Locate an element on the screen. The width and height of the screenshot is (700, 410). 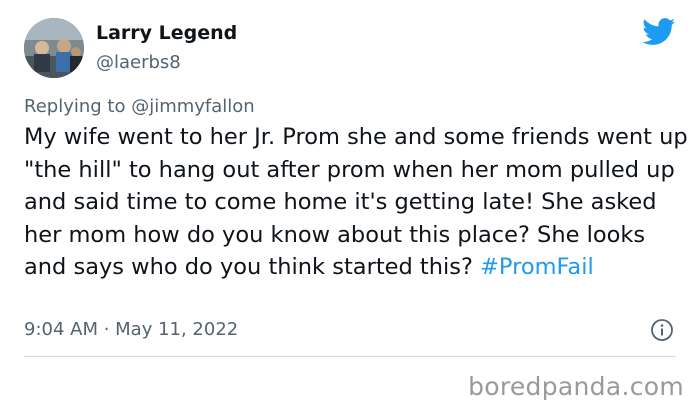
hashtag-link: #PromFail is located at coordinates (537, 267).